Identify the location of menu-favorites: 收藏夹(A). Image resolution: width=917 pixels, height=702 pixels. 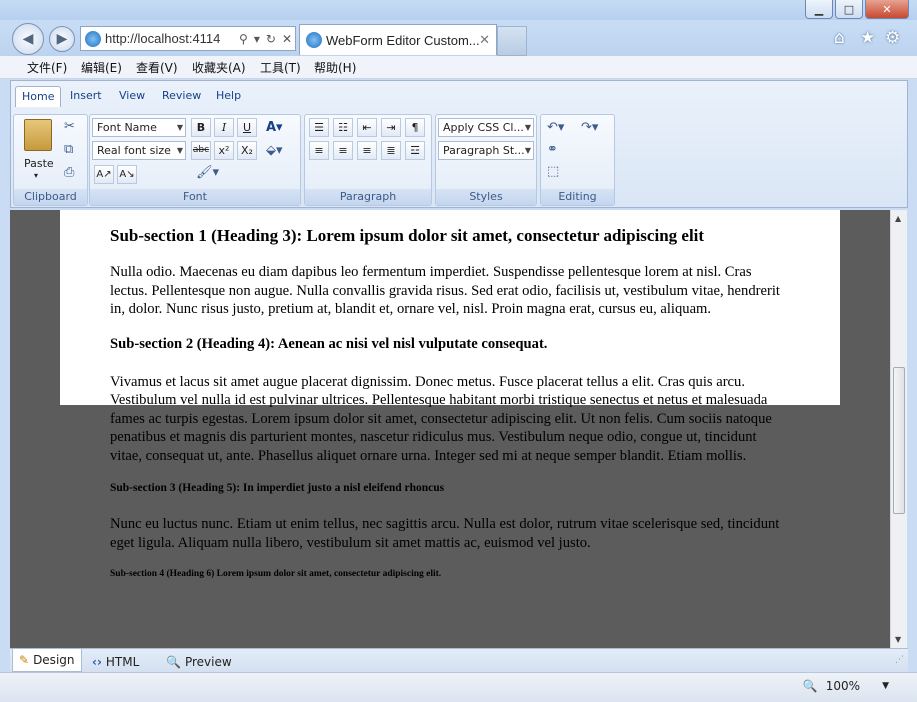
(219, 67).